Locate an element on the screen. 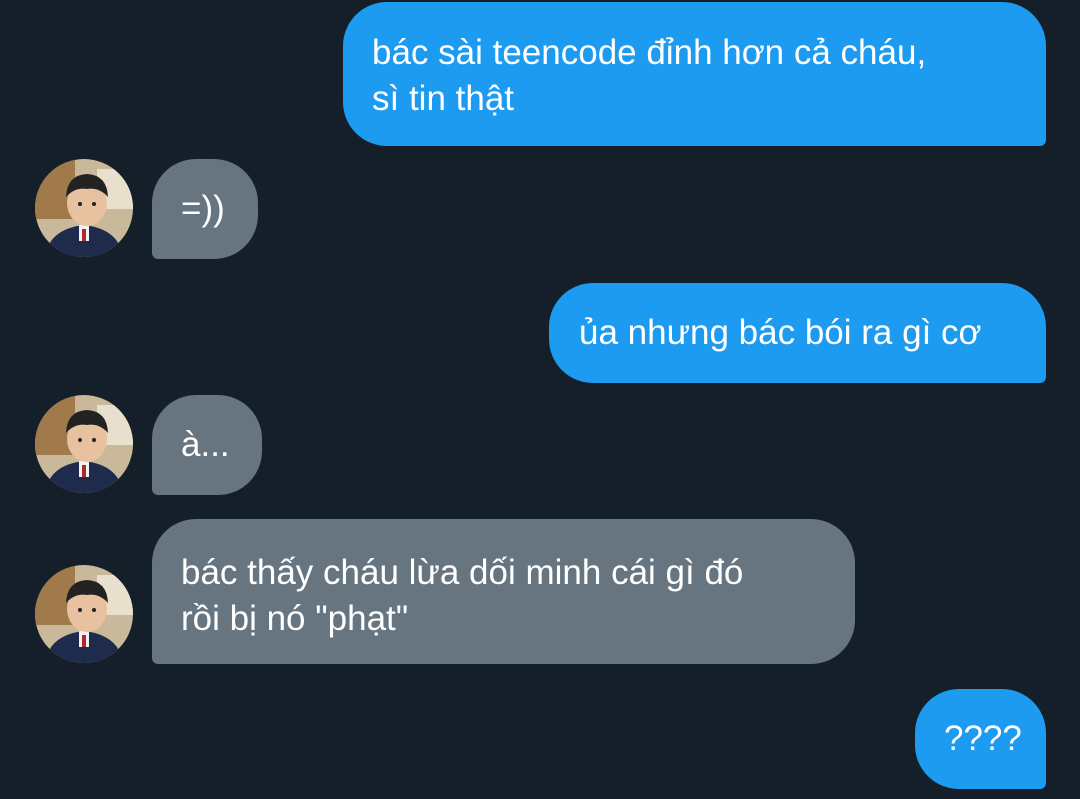 The width and height of the screenshot is (1080, 799). incoming-message-bubble: =)) is located at coordinates (205, 209).